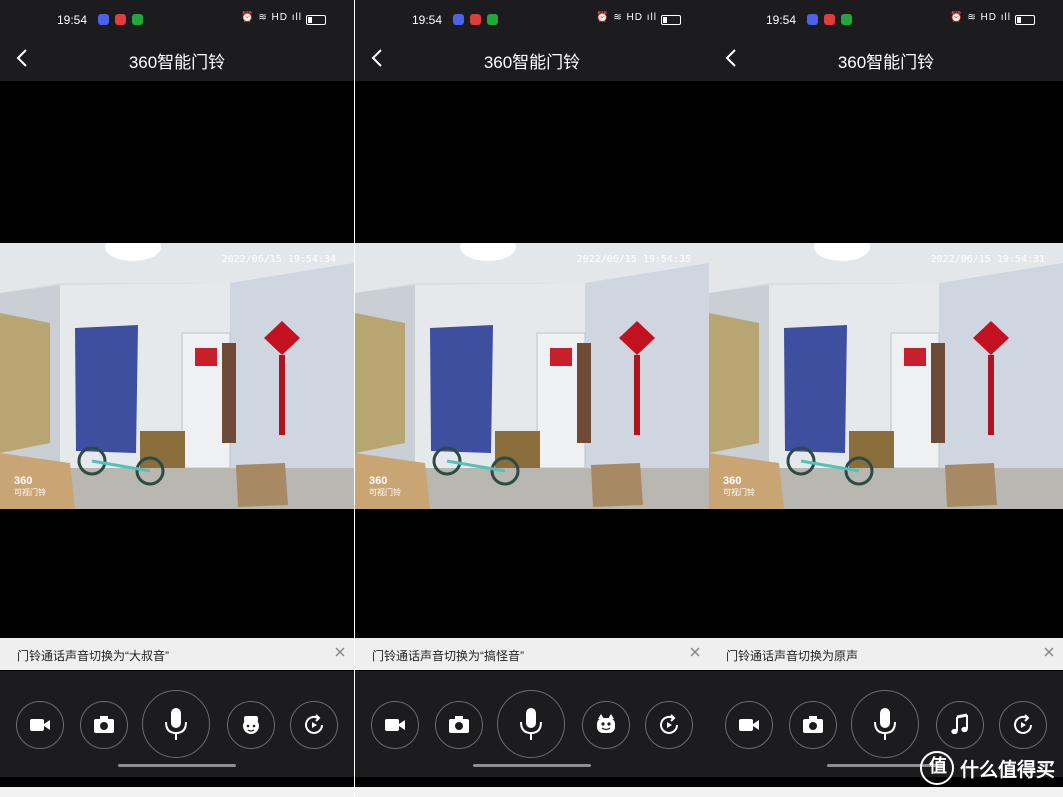 This screenshot has height=797, width=1063. What do you see at coordinates (532, 654) in the screenshot?
I see `voice-switch-toast: 门铃通话声音切换为“搞怪音”` at bounding box center [532, 654].